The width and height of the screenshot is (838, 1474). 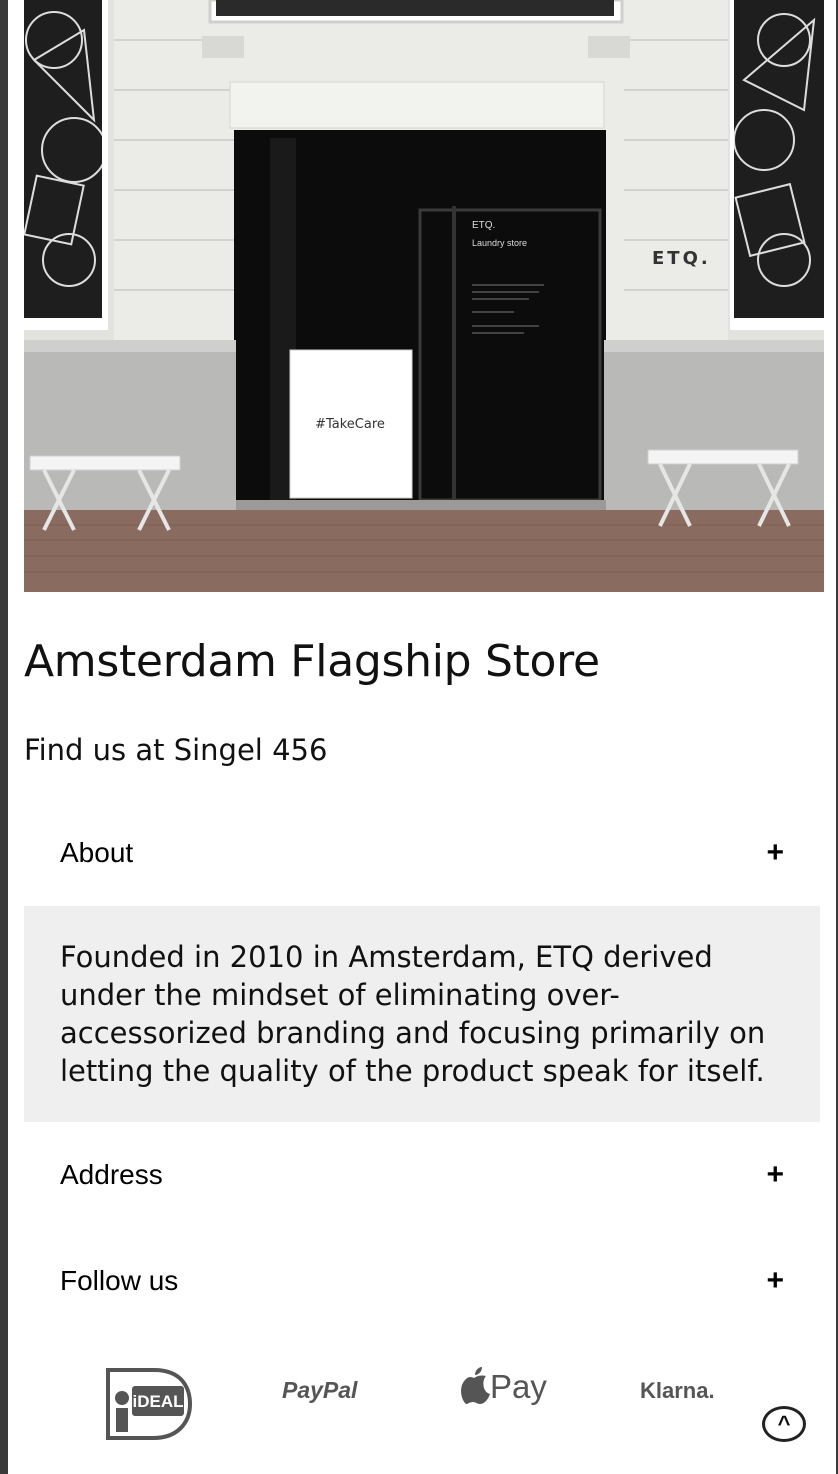 I want to click on accordion-about-label: About, so click(x=97, y=852).